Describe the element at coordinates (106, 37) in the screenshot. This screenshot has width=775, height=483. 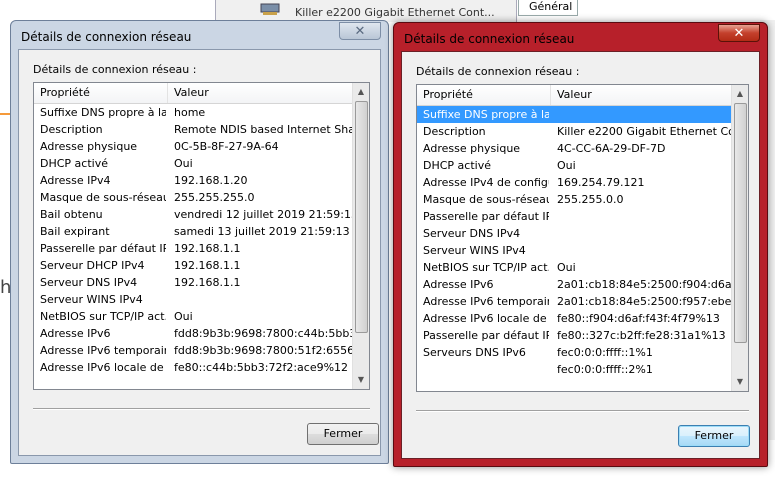
I see `dialog-title: Détails de connexion réseau` at that location.